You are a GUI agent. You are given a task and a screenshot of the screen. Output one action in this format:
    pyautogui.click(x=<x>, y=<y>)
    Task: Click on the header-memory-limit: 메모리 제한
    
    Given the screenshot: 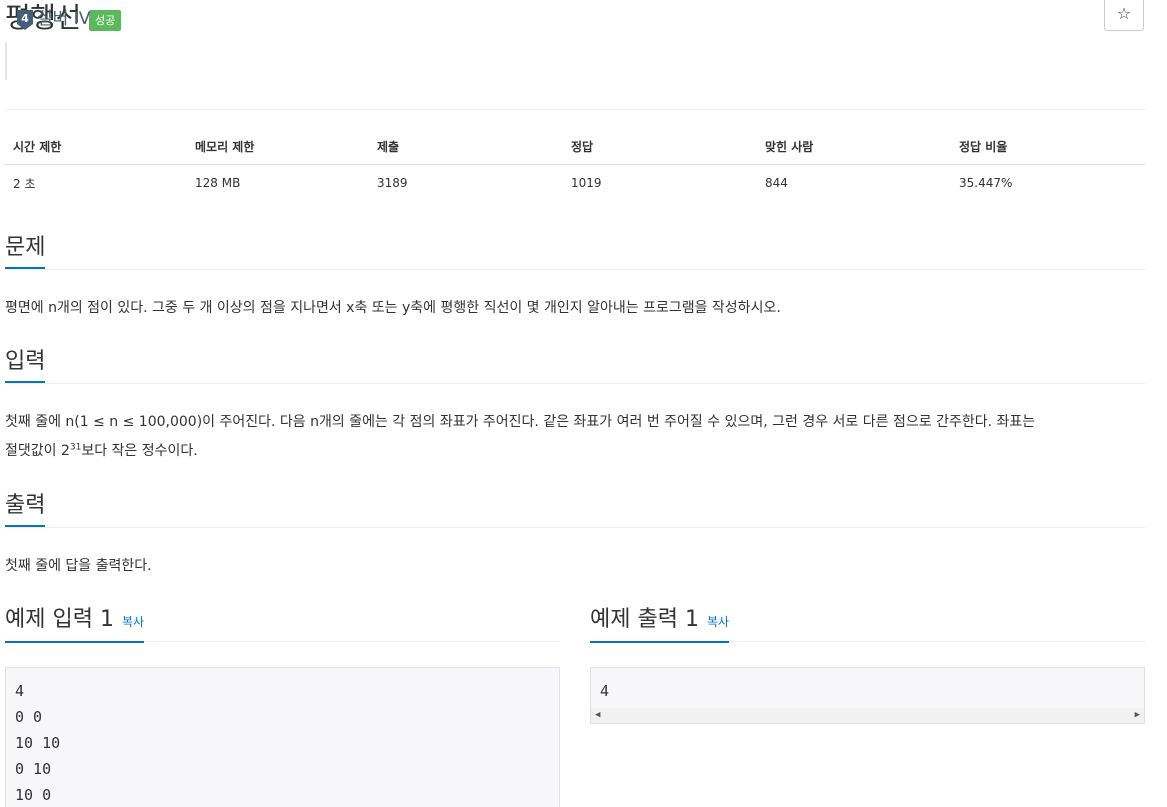 What is the action you would take?
    pyautogui.click(x=278, y=146)
    